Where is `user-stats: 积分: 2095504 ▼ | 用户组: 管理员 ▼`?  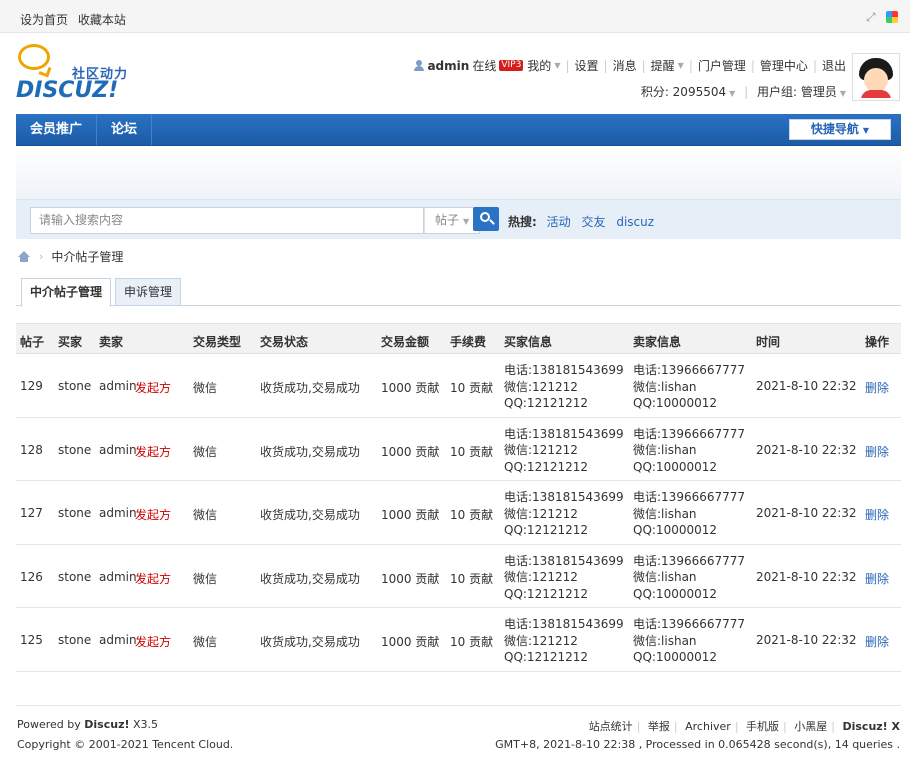
user-stats: 积分: 2095504 ▼ | 用户组: 管理员 ▼ is located at coordinates (743, 91).